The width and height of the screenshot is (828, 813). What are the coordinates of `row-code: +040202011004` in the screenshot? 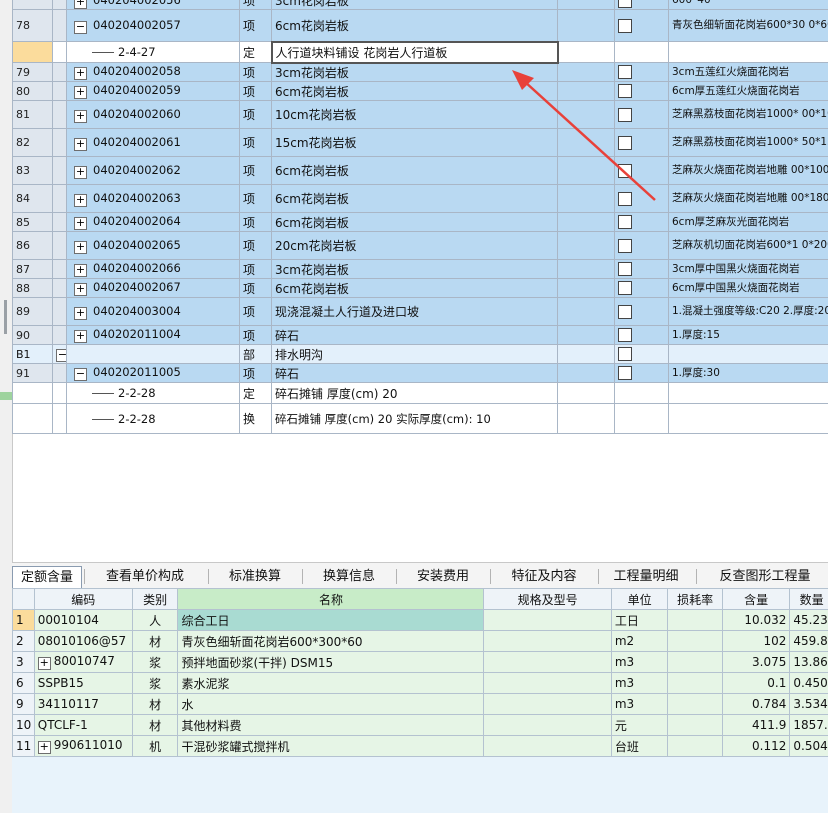 It's located at (153, 335).